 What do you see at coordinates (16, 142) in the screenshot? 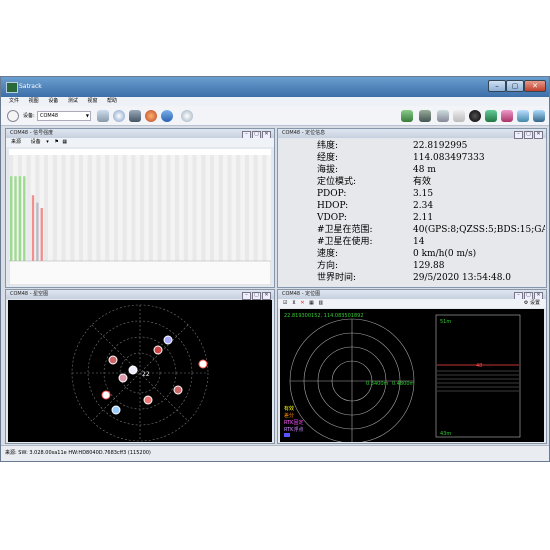
I see `filter-source: 来源` at bounding box center [16, 142].